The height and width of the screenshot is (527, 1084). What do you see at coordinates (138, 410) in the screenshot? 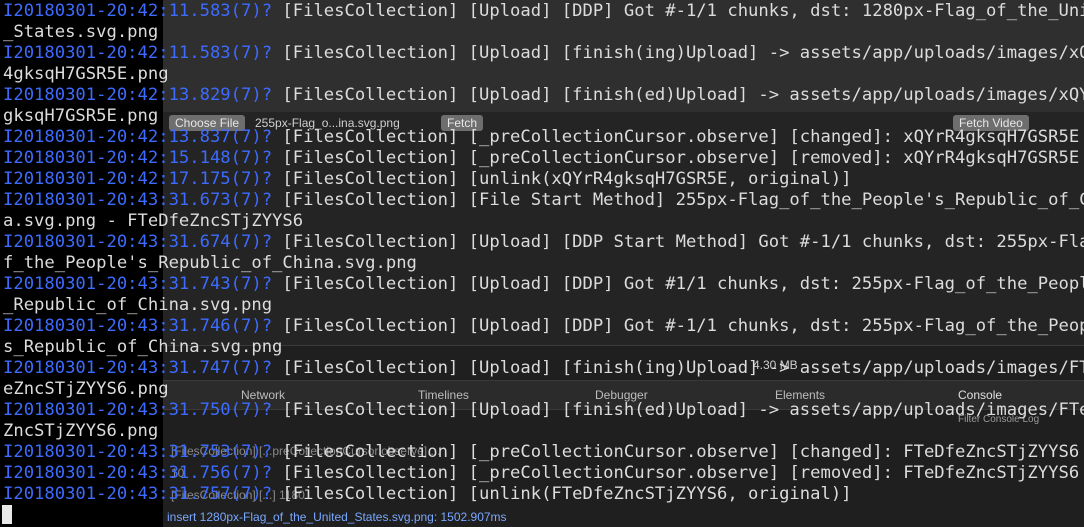
I see `log-timestamp: I20180301-20:43:31.750(7)?` at bounding box center [138, 410].